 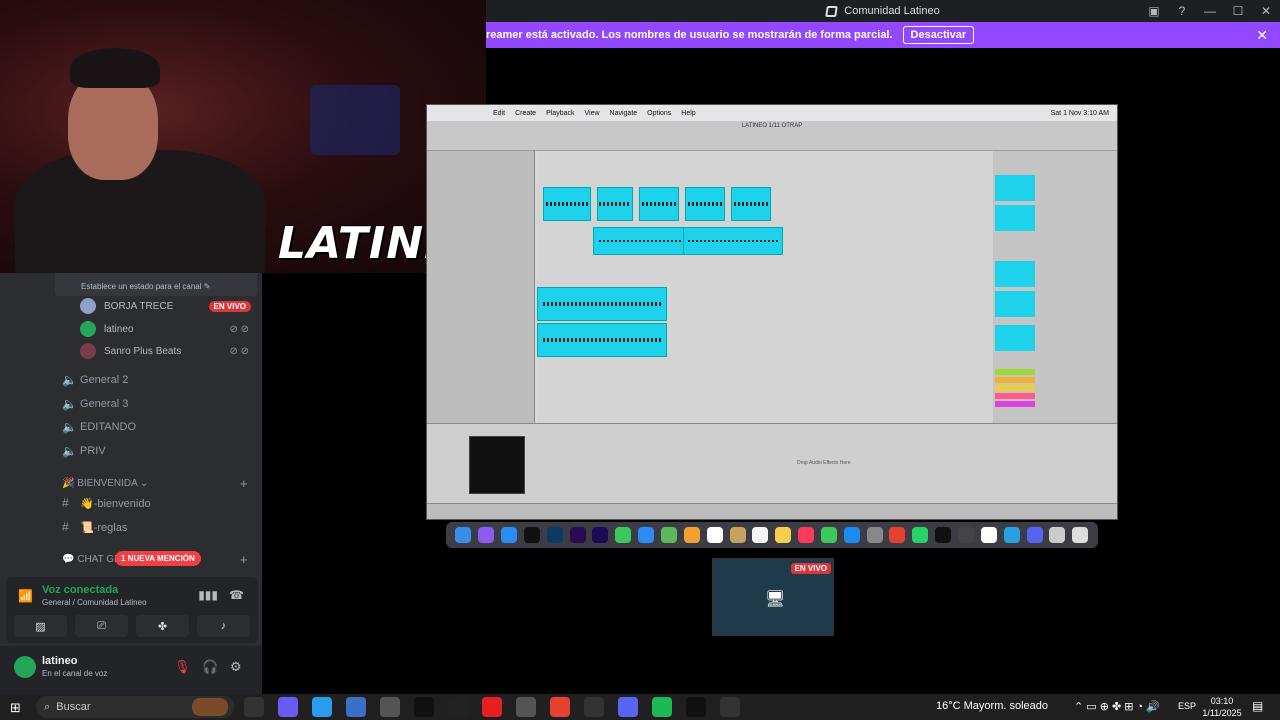 I want to click on launchpad-icon, so click(x=486, y=535).